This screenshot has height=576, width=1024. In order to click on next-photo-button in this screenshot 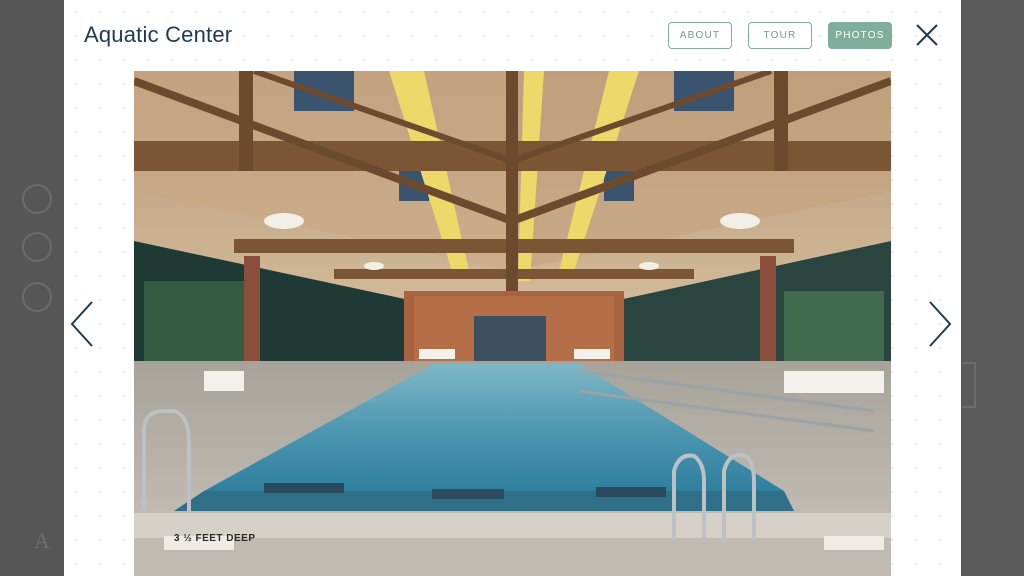, I will do `click(939, 324)`.